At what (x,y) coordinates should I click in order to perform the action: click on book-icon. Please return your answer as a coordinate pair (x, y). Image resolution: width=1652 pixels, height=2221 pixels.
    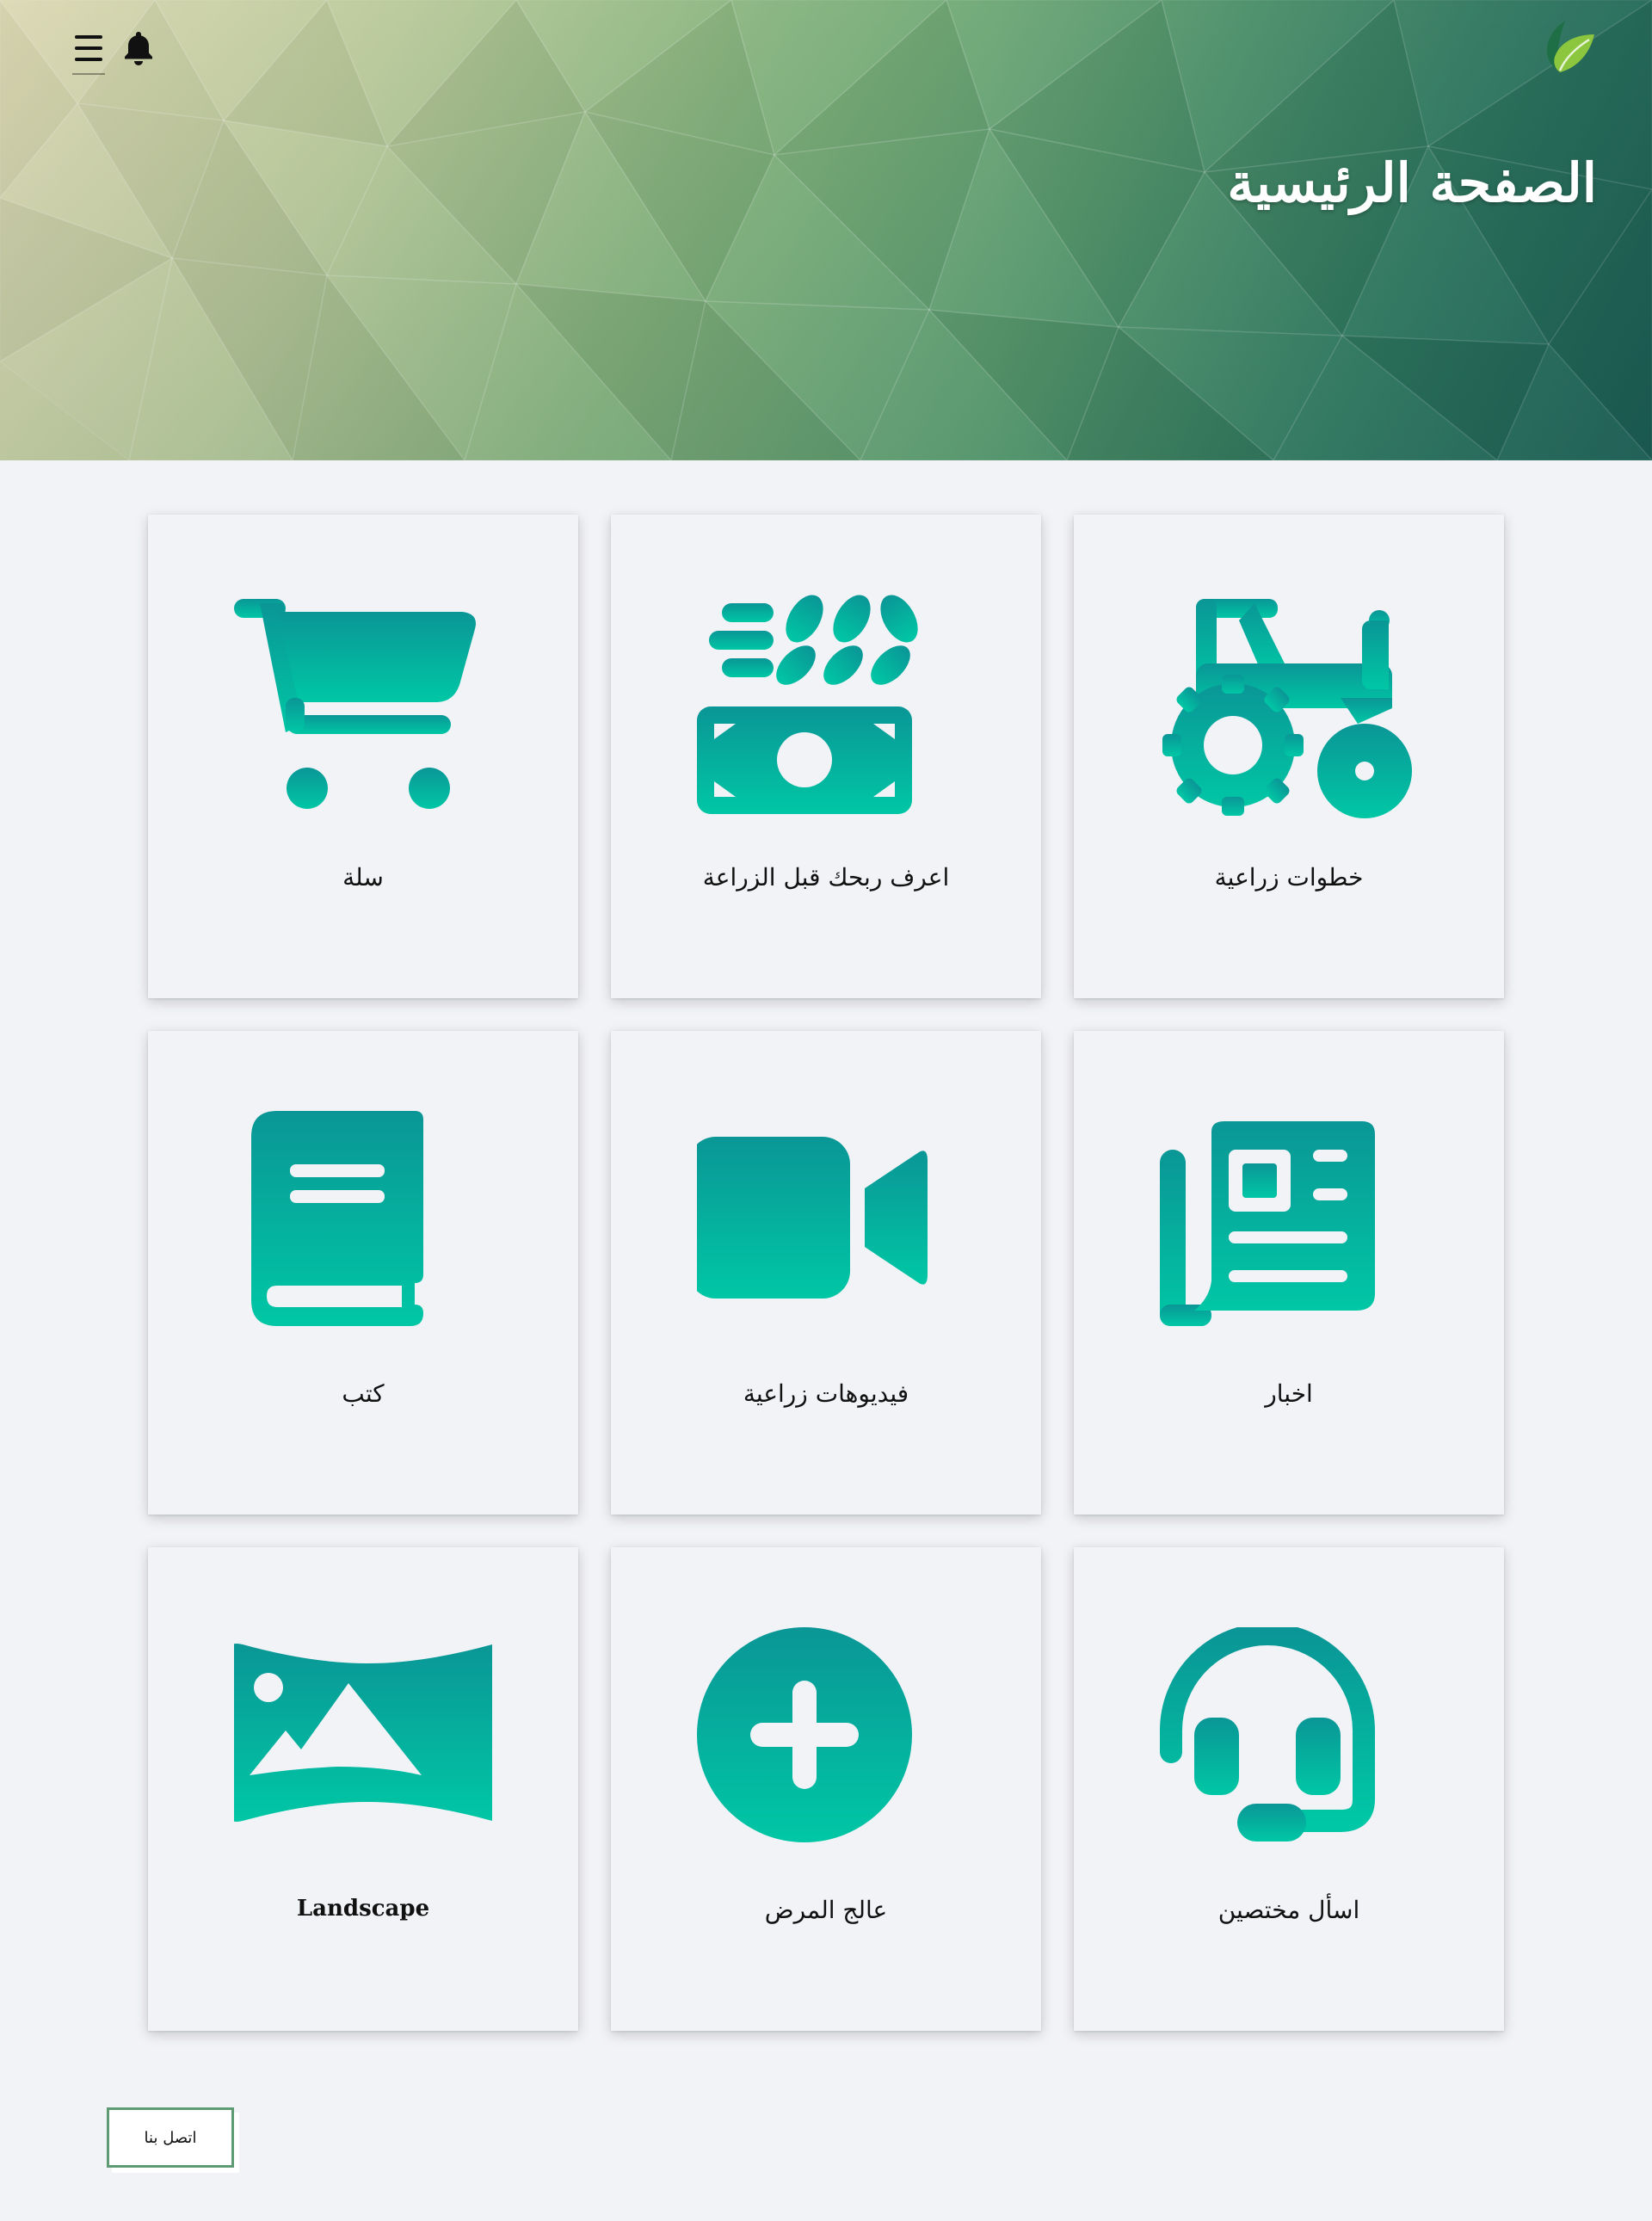
    Looking at the image, I should click on (363, 1225).